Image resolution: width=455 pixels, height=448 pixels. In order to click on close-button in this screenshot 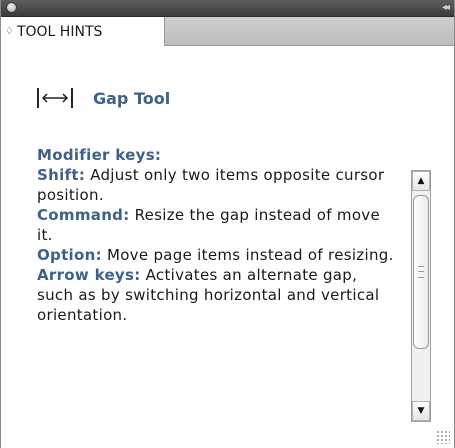, I will do `click(11, 7)`.